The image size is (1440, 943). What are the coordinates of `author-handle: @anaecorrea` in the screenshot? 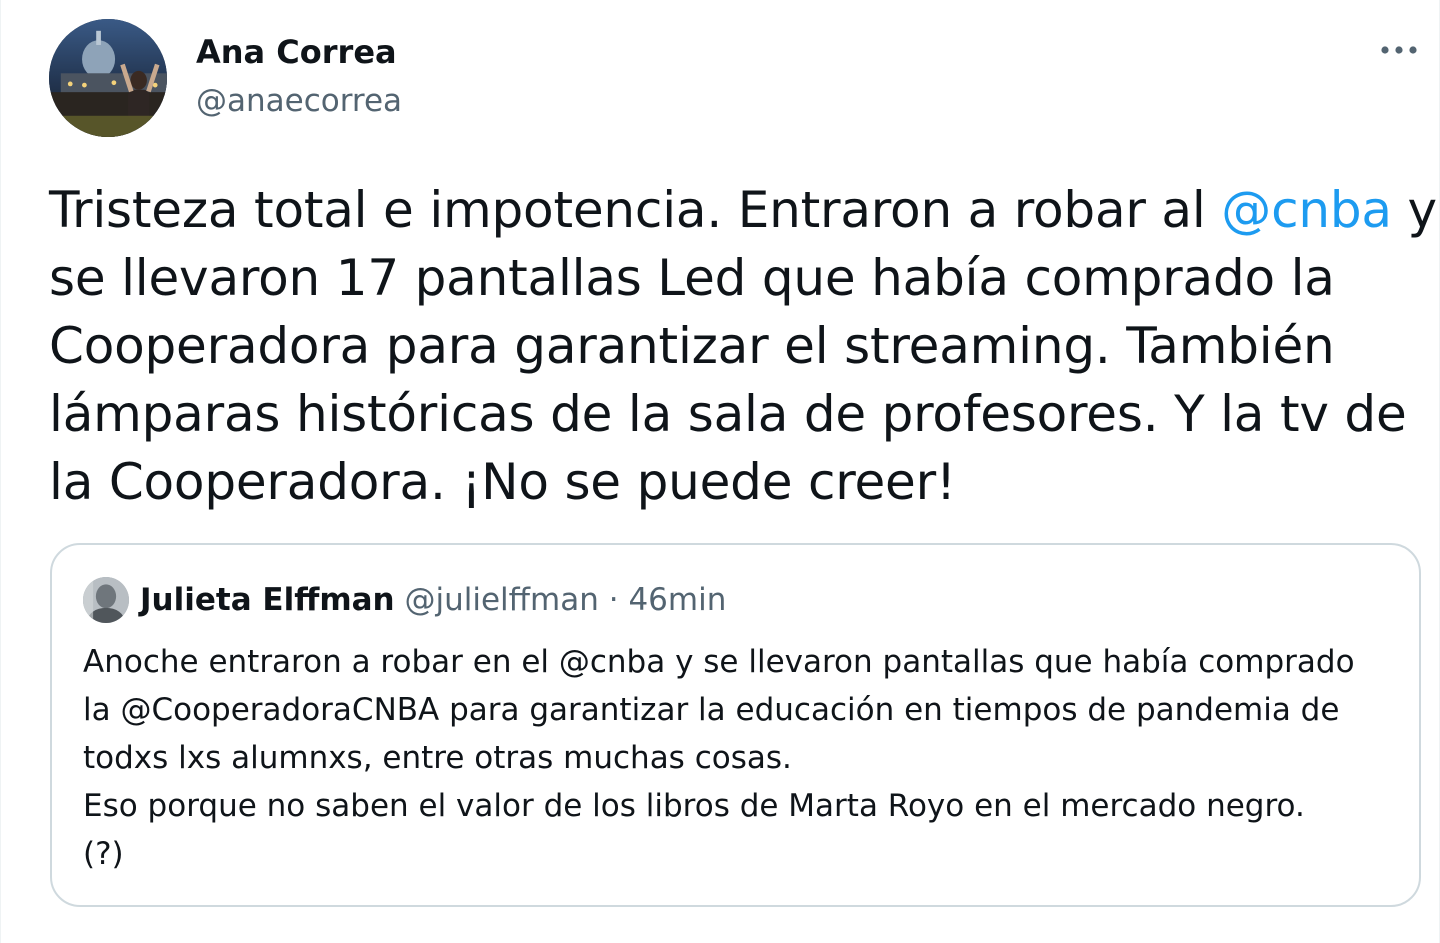 It's located at (299, 101).